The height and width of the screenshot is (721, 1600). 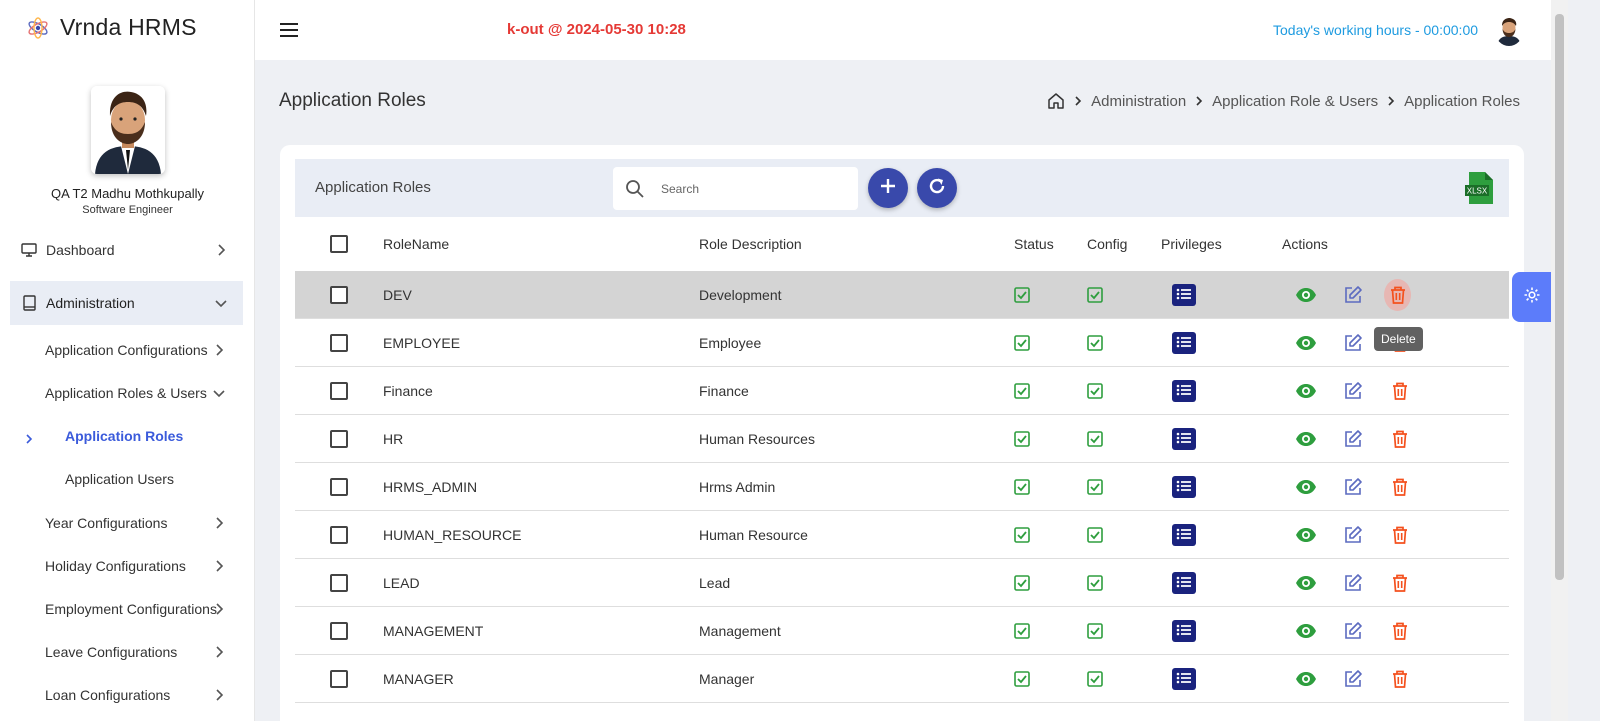 What do you see at coordinates (902, 631) in the screenshot?
I see `table-row: MANAGEMENT Management` at bounding box center [902, 631].